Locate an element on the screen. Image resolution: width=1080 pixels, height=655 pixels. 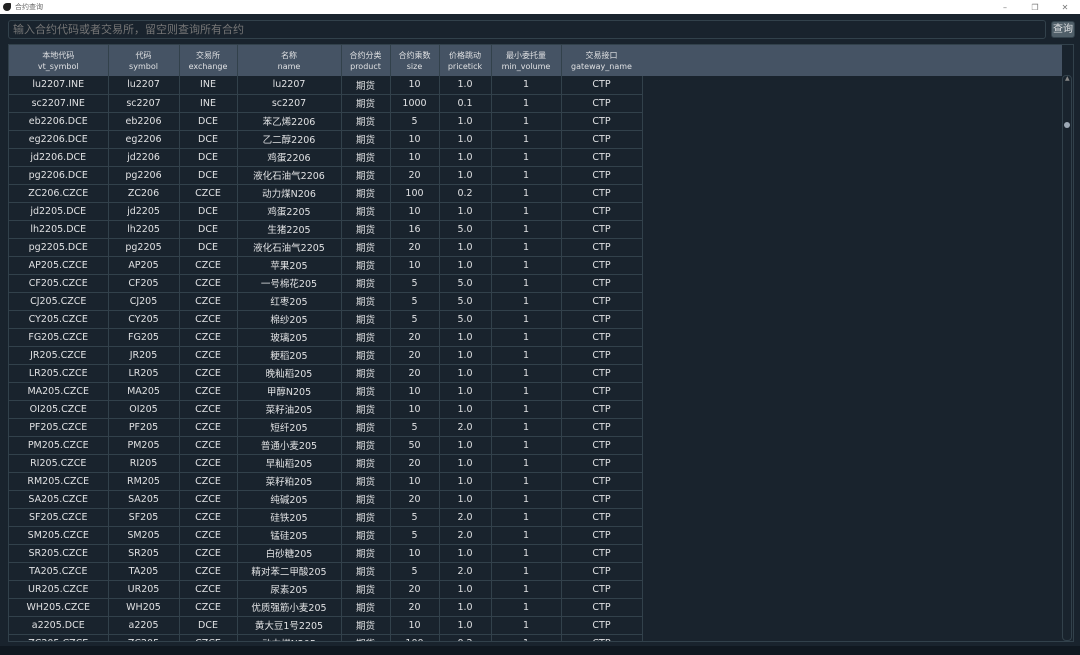
column-header-name: 名称 name is located at coordinates (289, 60).